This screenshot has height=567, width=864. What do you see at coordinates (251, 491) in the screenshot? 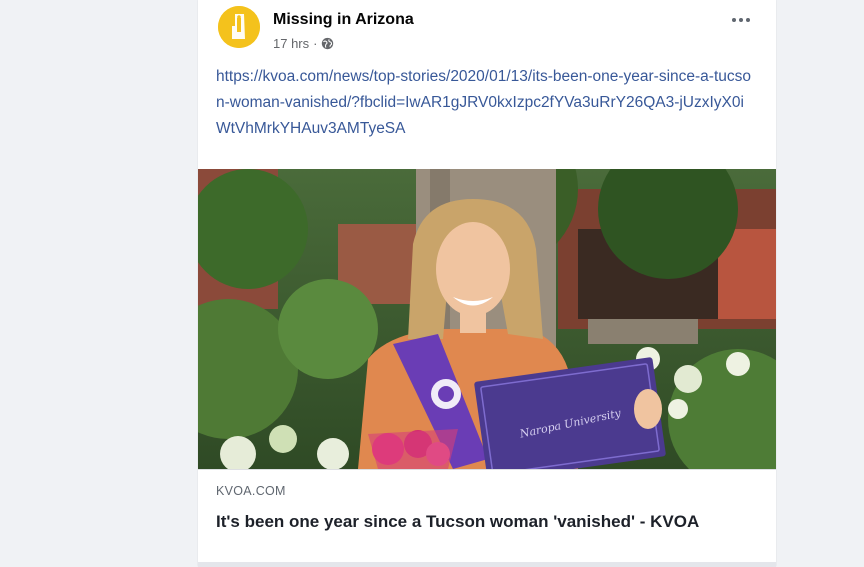
I see `link-domain: KVOA.COM` at bounding box center [251, 491].